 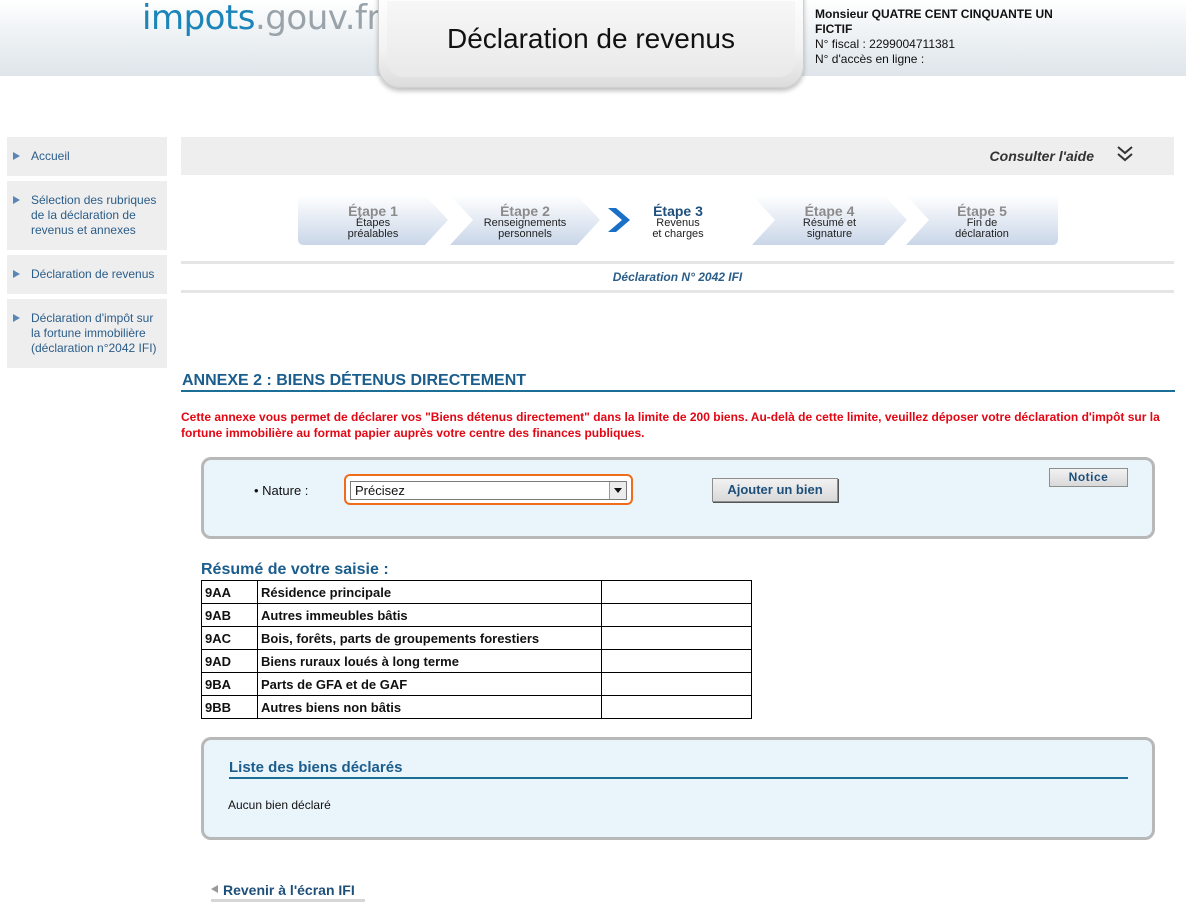 I want to click on page-title: Déclaration de revenus, so click(x=591, y=39).